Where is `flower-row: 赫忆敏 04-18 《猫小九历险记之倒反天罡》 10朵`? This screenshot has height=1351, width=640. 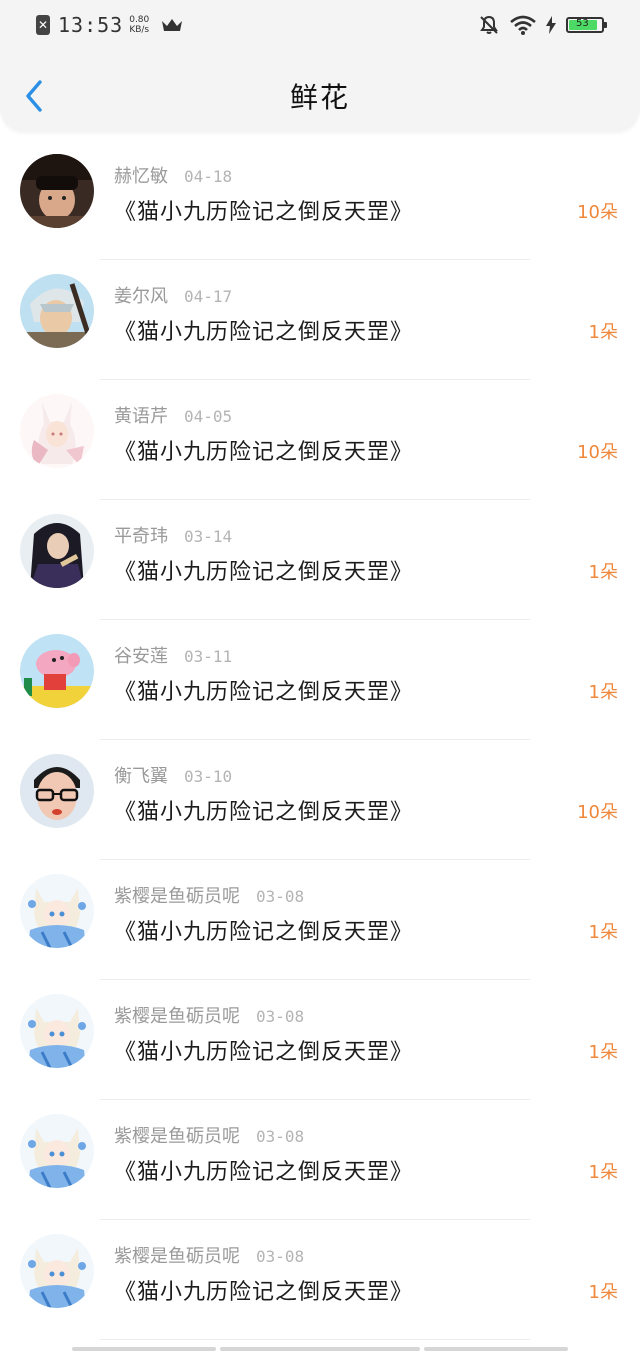
flower-row: 赫忆敏 04-18 《猫小九历险记之倒反天罡》 10朵 is located at coordinates (320, 200).